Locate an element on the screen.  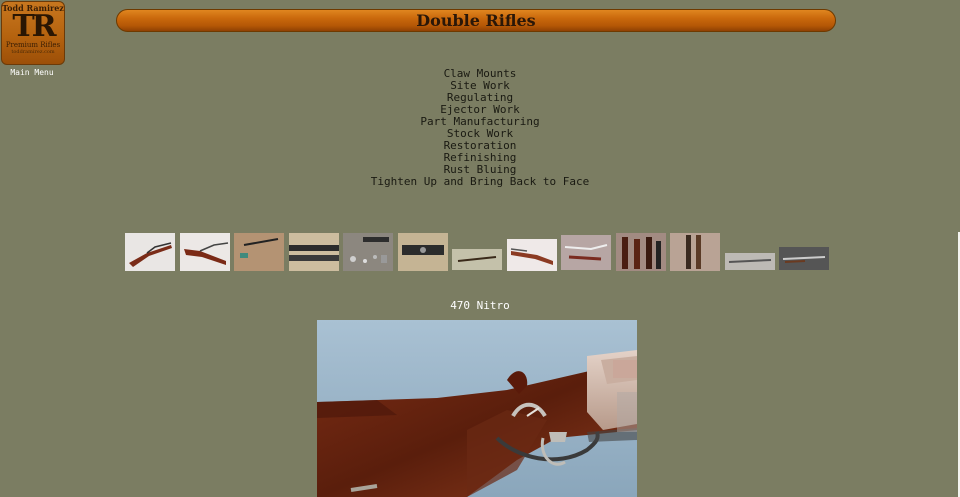
page-title: Double Rifles is located at coordinates (476, 20).